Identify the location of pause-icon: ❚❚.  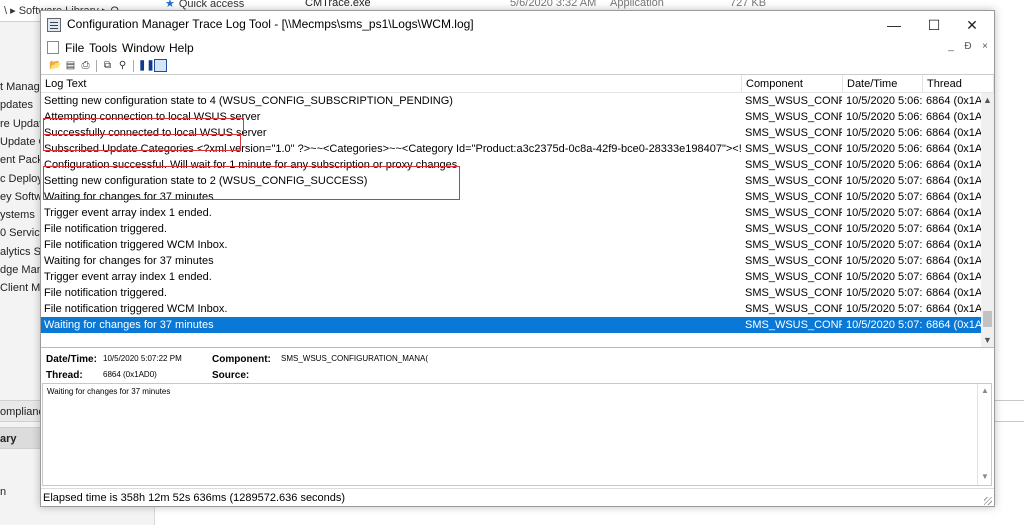
(146, 65).